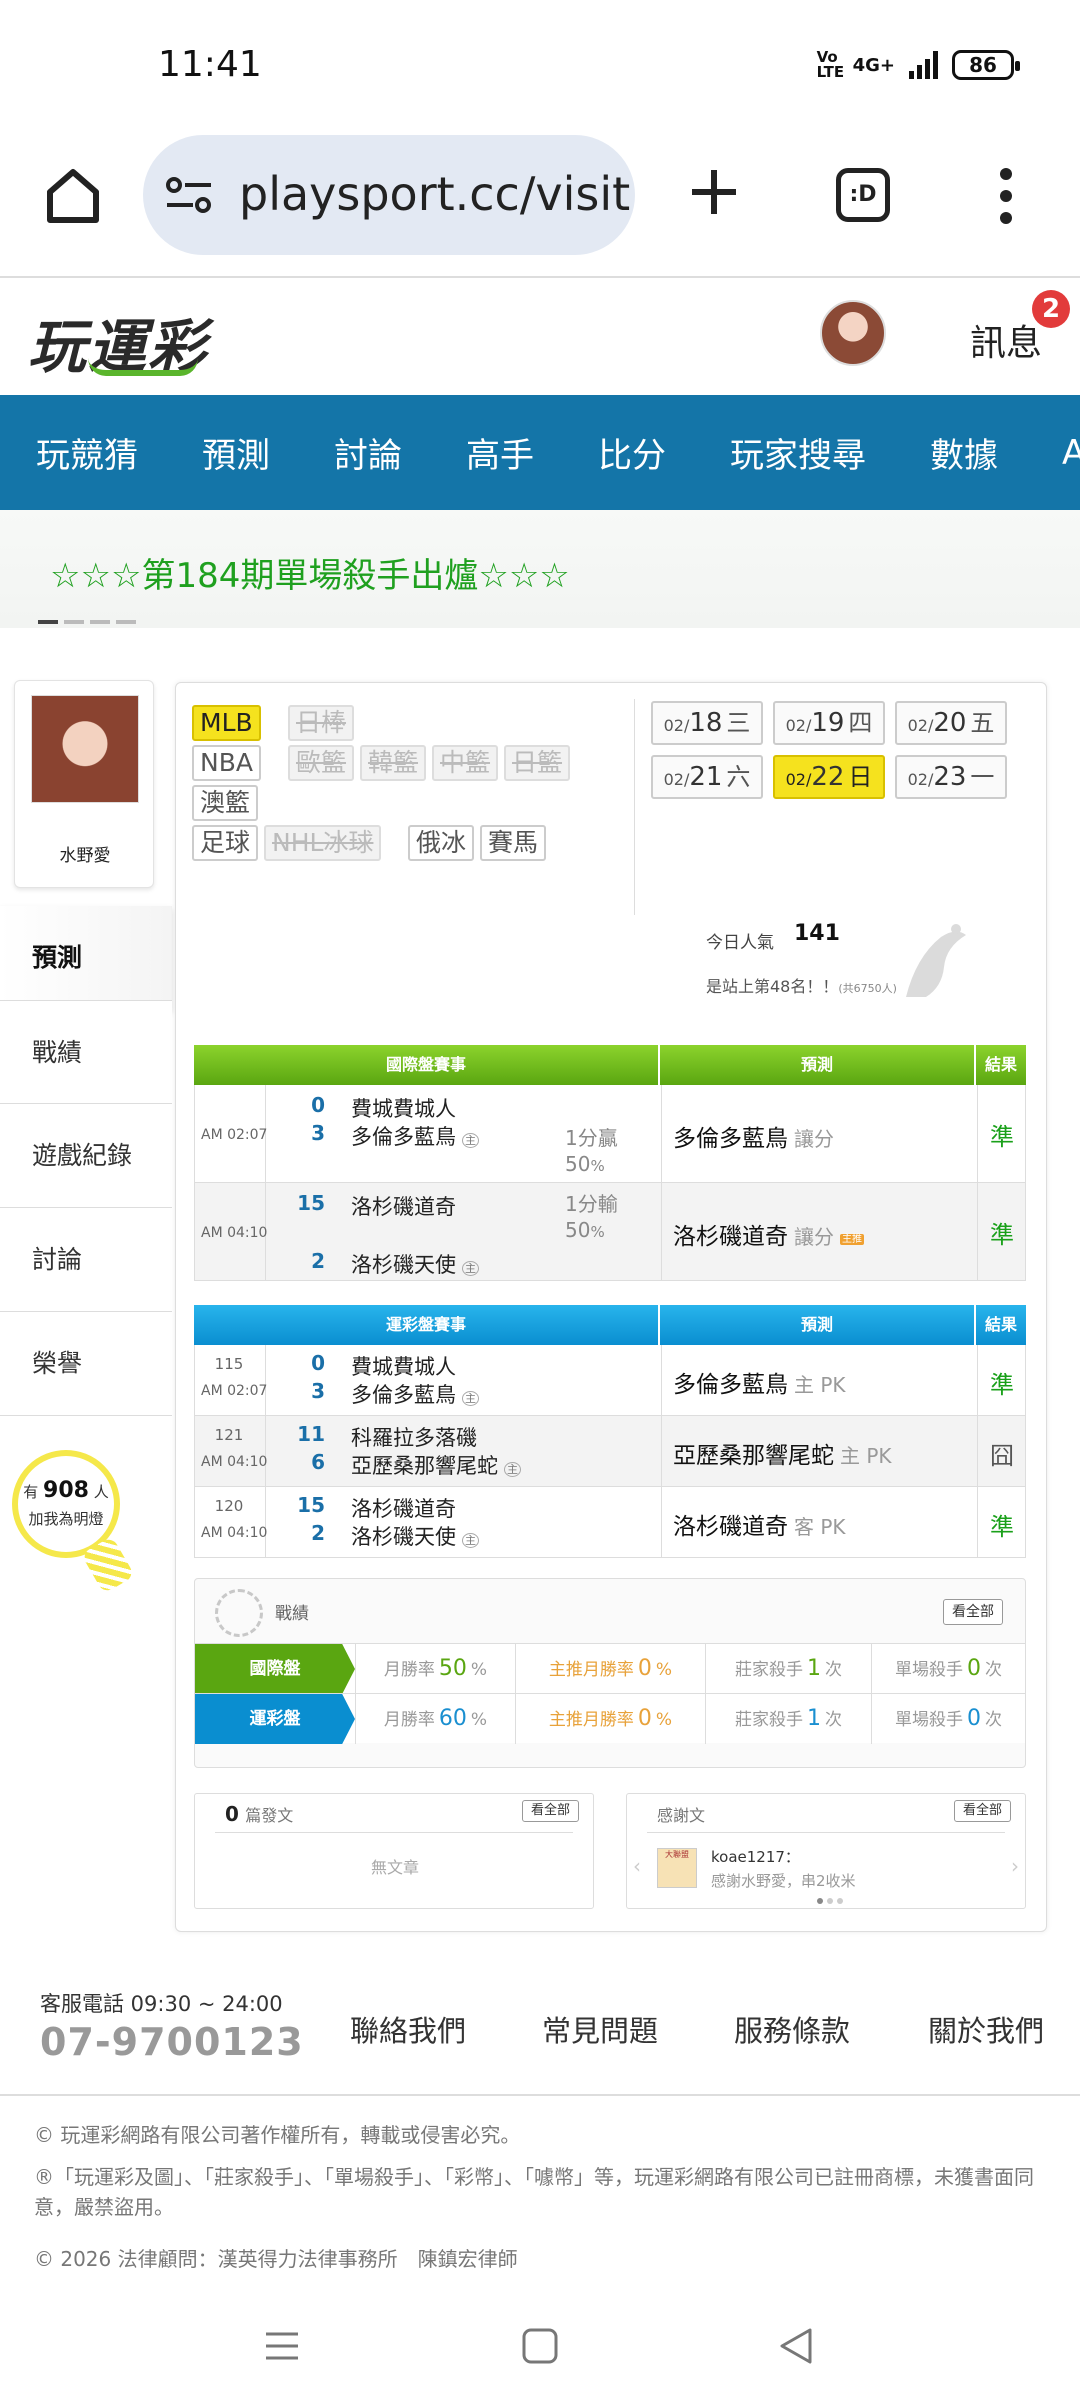 The width and height of the screenshot is (1080, 2400). I want to click on side-tab-honors: 榮譽, so click(86, 1364).